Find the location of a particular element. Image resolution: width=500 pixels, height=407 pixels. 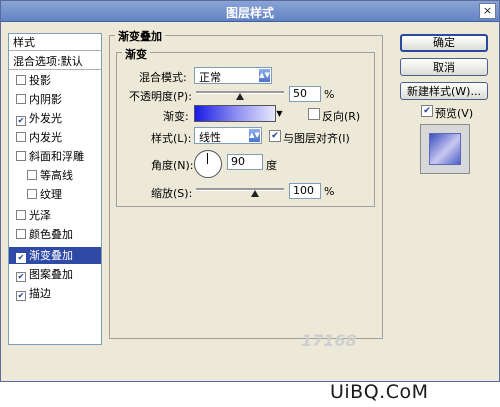

sidebar-item-outer-glow: ✔ 外发光 is located at coordinates (55, 118).